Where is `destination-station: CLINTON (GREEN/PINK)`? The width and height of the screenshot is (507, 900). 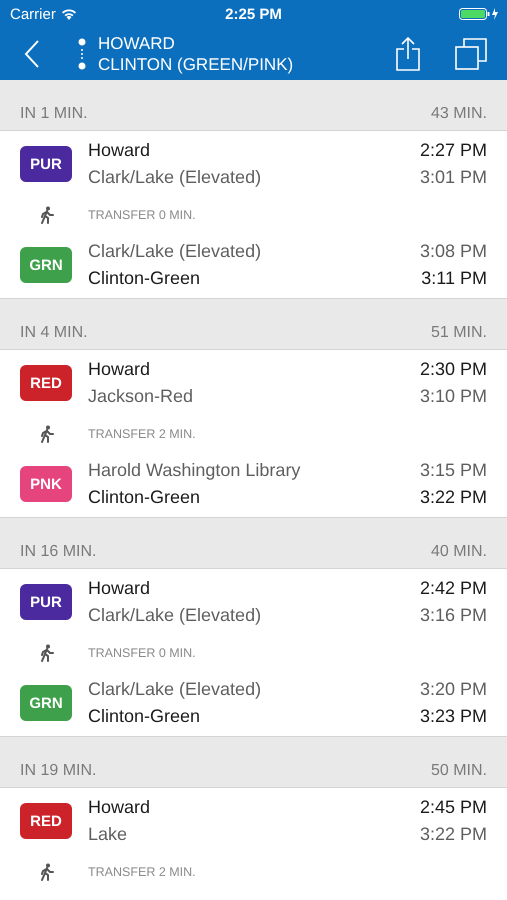 destination-station: CLINTON (GREEN/PINK) is located at coordinates (196, 64).